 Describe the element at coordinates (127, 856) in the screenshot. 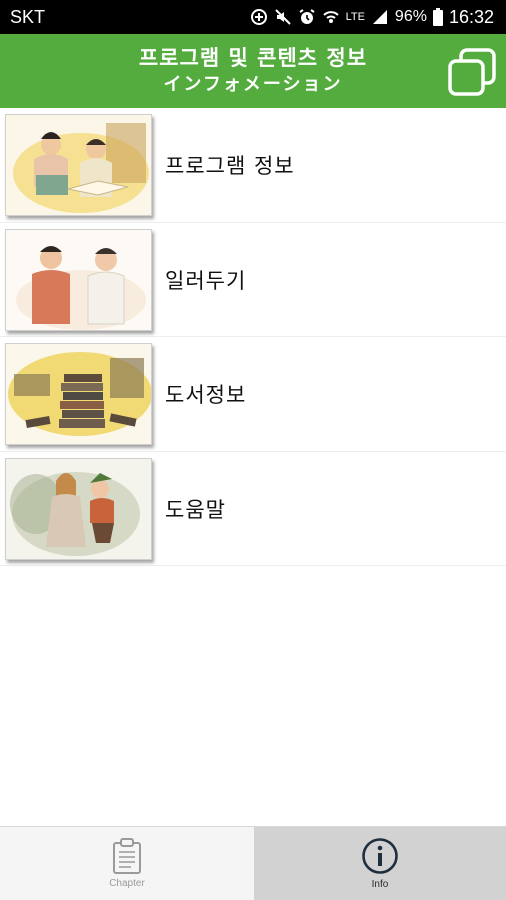

I see `clipboard-icon` at that location.